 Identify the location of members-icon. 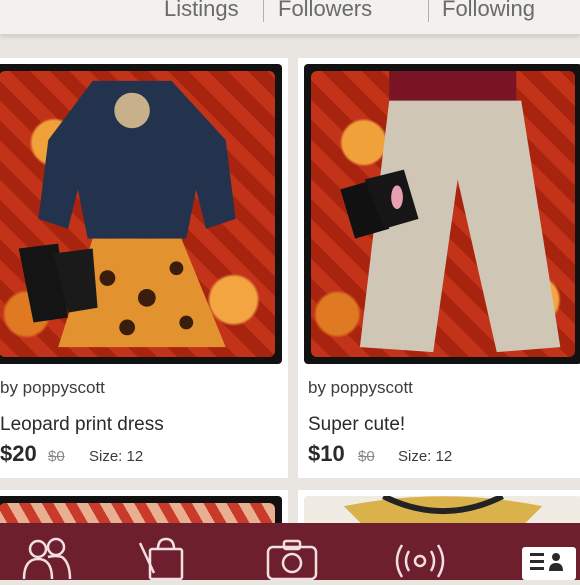
(48, 556).